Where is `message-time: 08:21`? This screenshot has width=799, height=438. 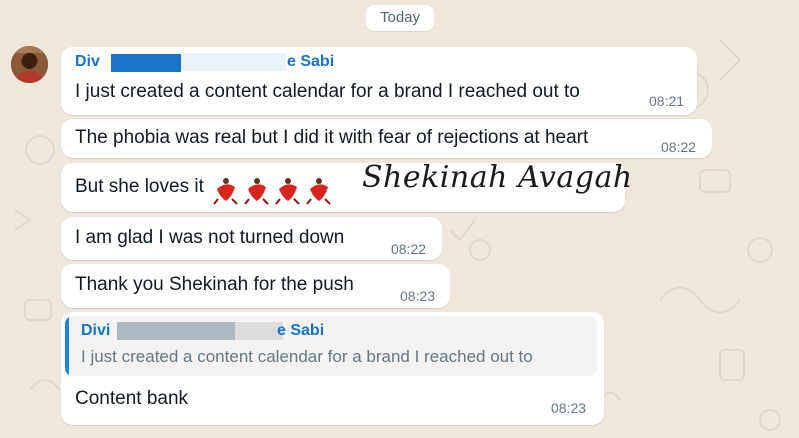
message-time: 08:21 is located at coordinates (667, 101).